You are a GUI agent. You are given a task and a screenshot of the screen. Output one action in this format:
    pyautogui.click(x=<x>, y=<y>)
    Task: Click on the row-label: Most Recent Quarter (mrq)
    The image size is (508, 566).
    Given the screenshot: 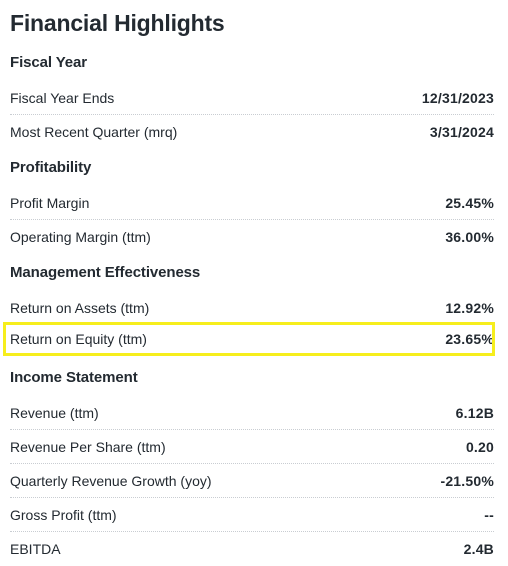 What is the action you would take?
    pyautogui.click(x=94, y=132)
    